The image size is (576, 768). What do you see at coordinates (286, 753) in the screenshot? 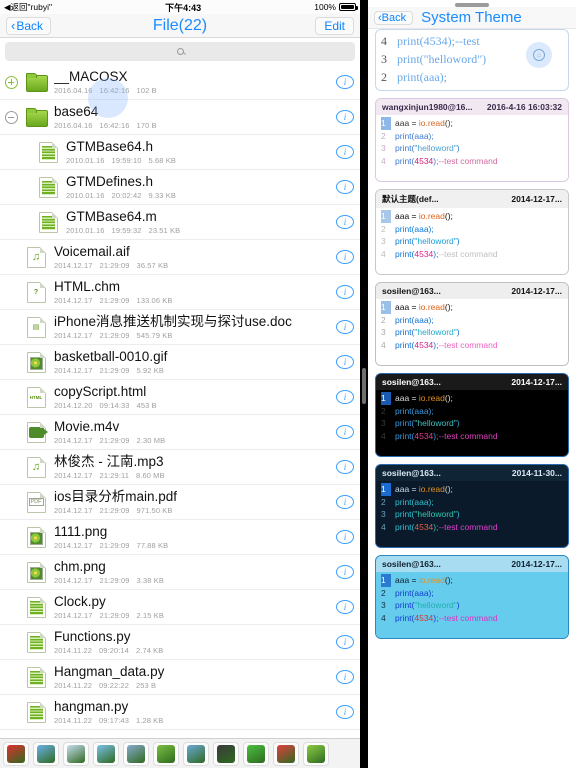
I see `trash-button` at bounding box center [286, 753].